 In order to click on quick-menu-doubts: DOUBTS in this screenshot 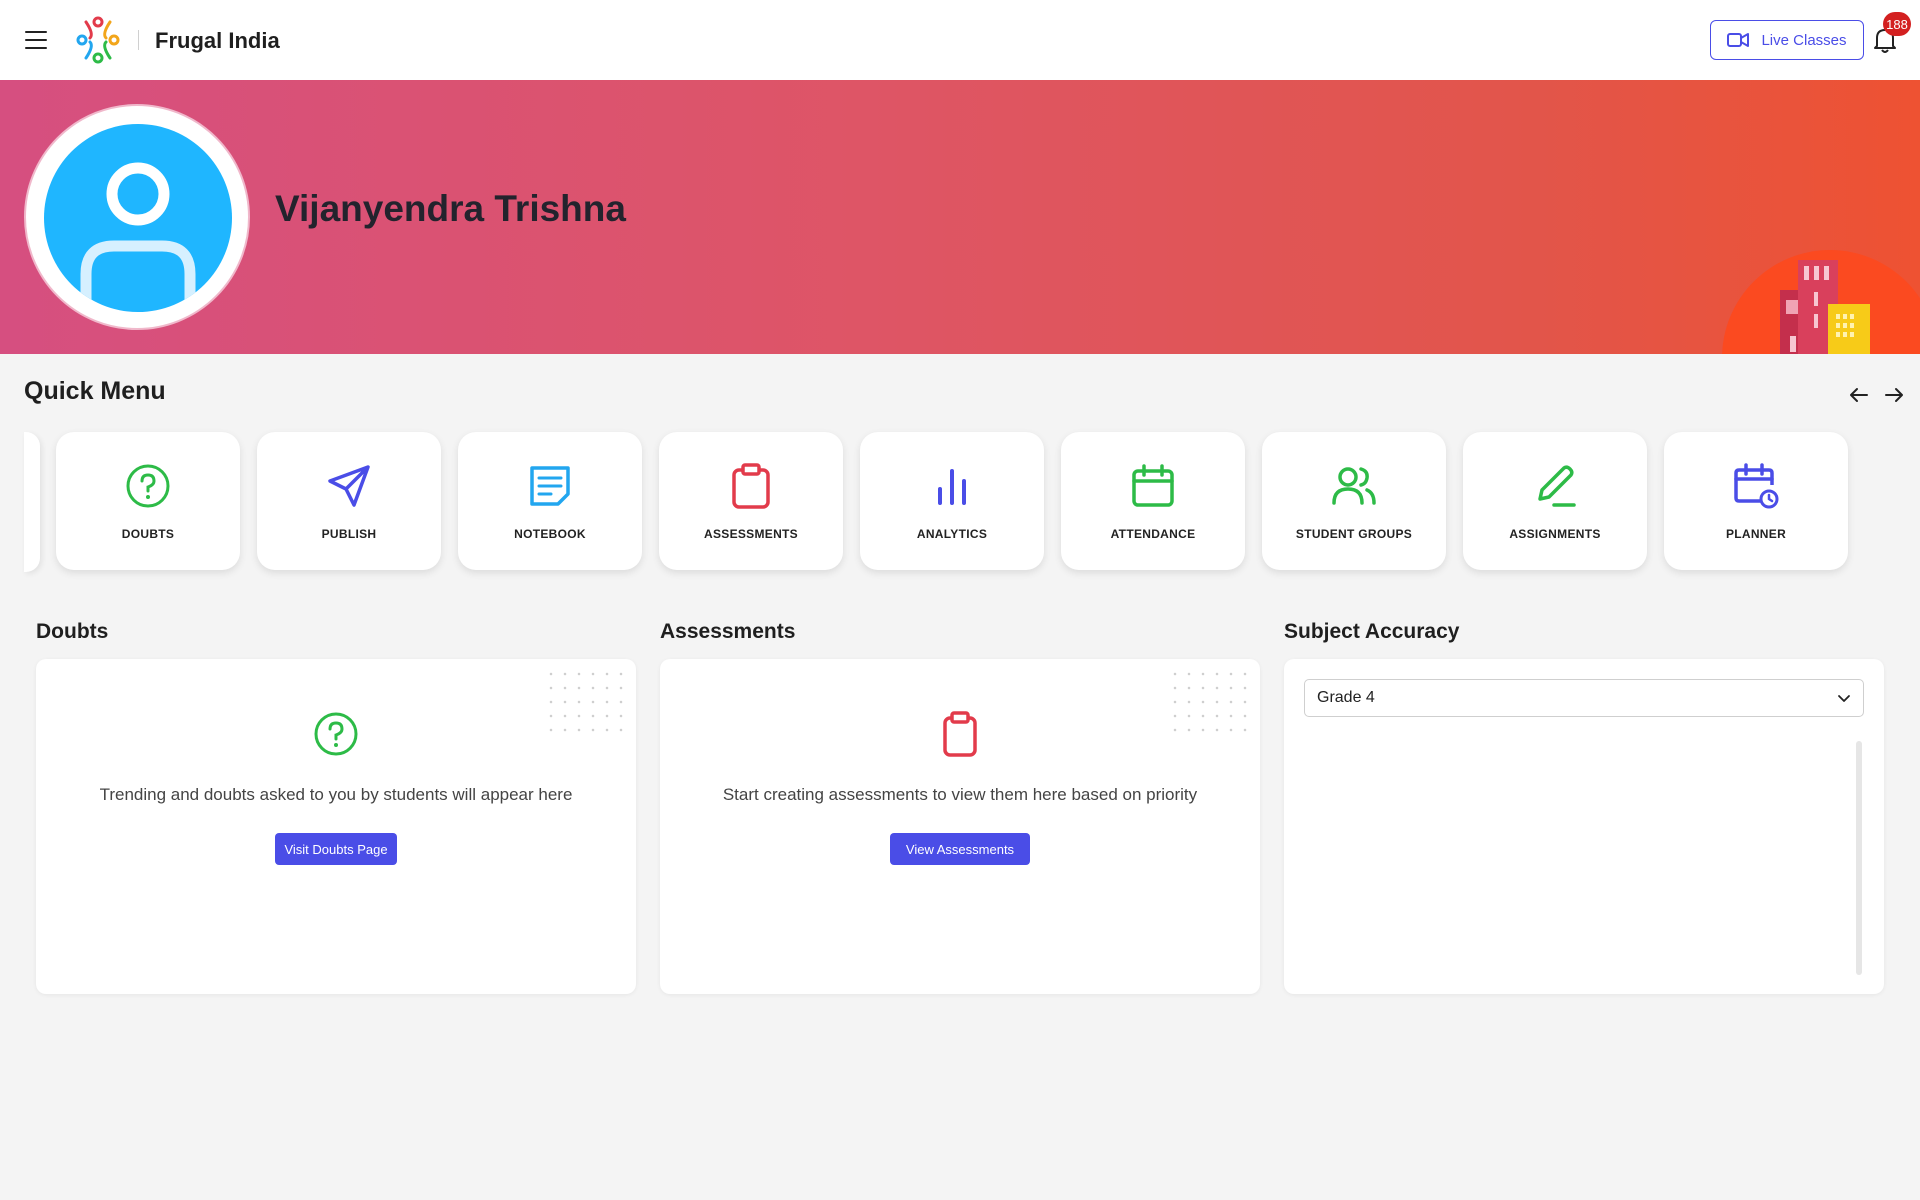, I will do `click(148, 501)`.